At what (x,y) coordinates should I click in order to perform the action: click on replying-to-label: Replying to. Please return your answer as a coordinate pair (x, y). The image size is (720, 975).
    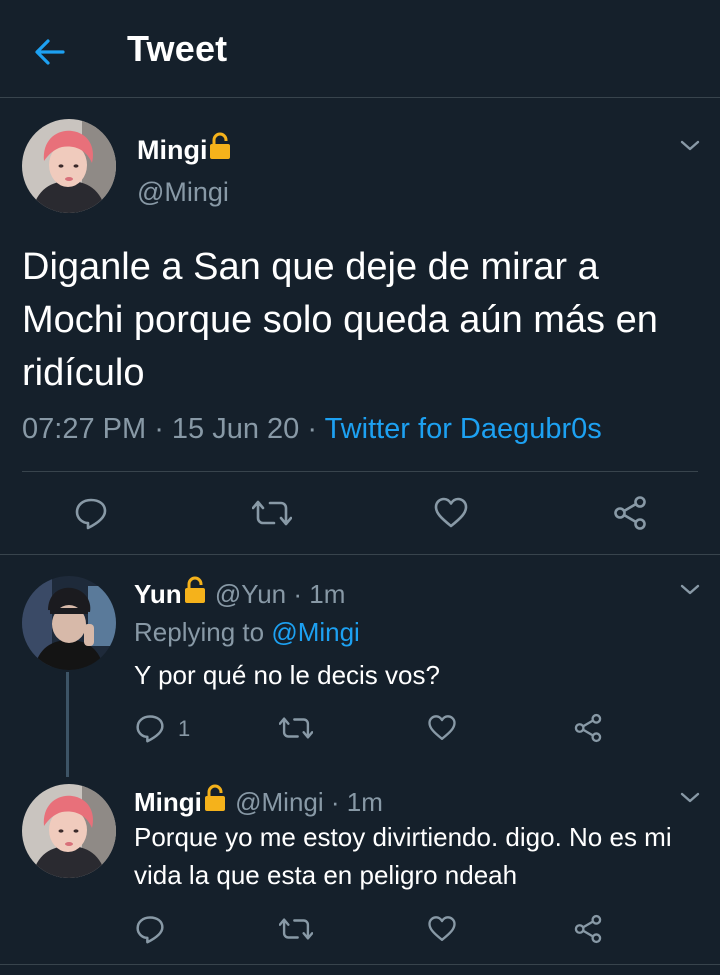
    Looking at the image, I should click on (203, 632).